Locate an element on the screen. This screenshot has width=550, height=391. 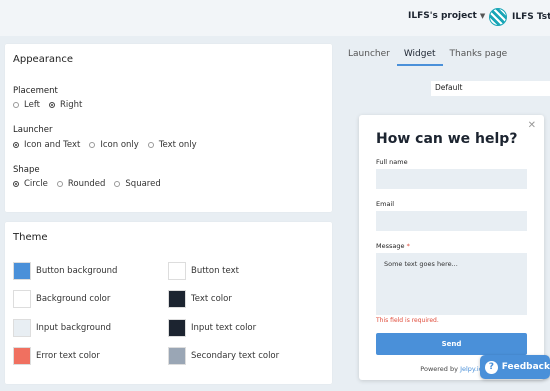
required-marker: * is located at coordinates (408, 246).